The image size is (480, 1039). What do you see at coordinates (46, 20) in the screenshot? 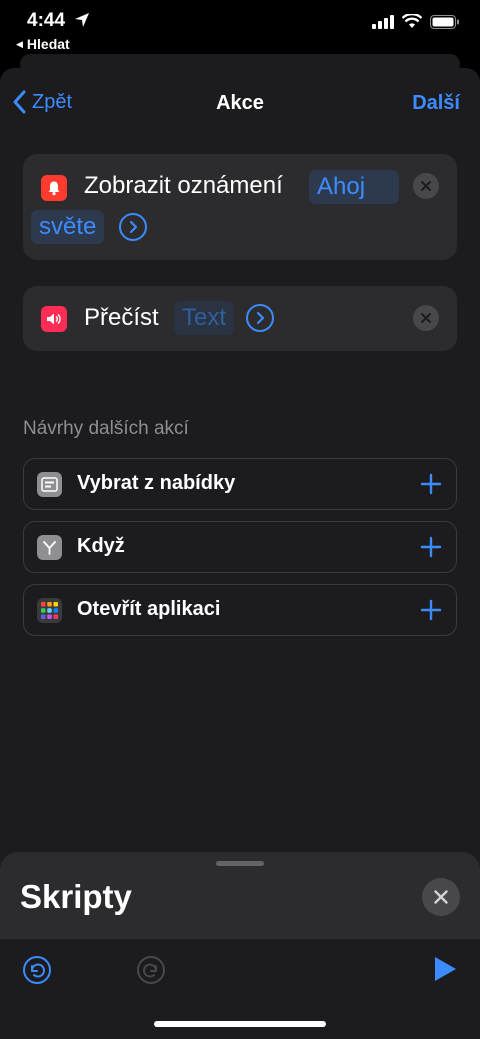
I see `status-time: 4:44` at bounding box center [46, 20].